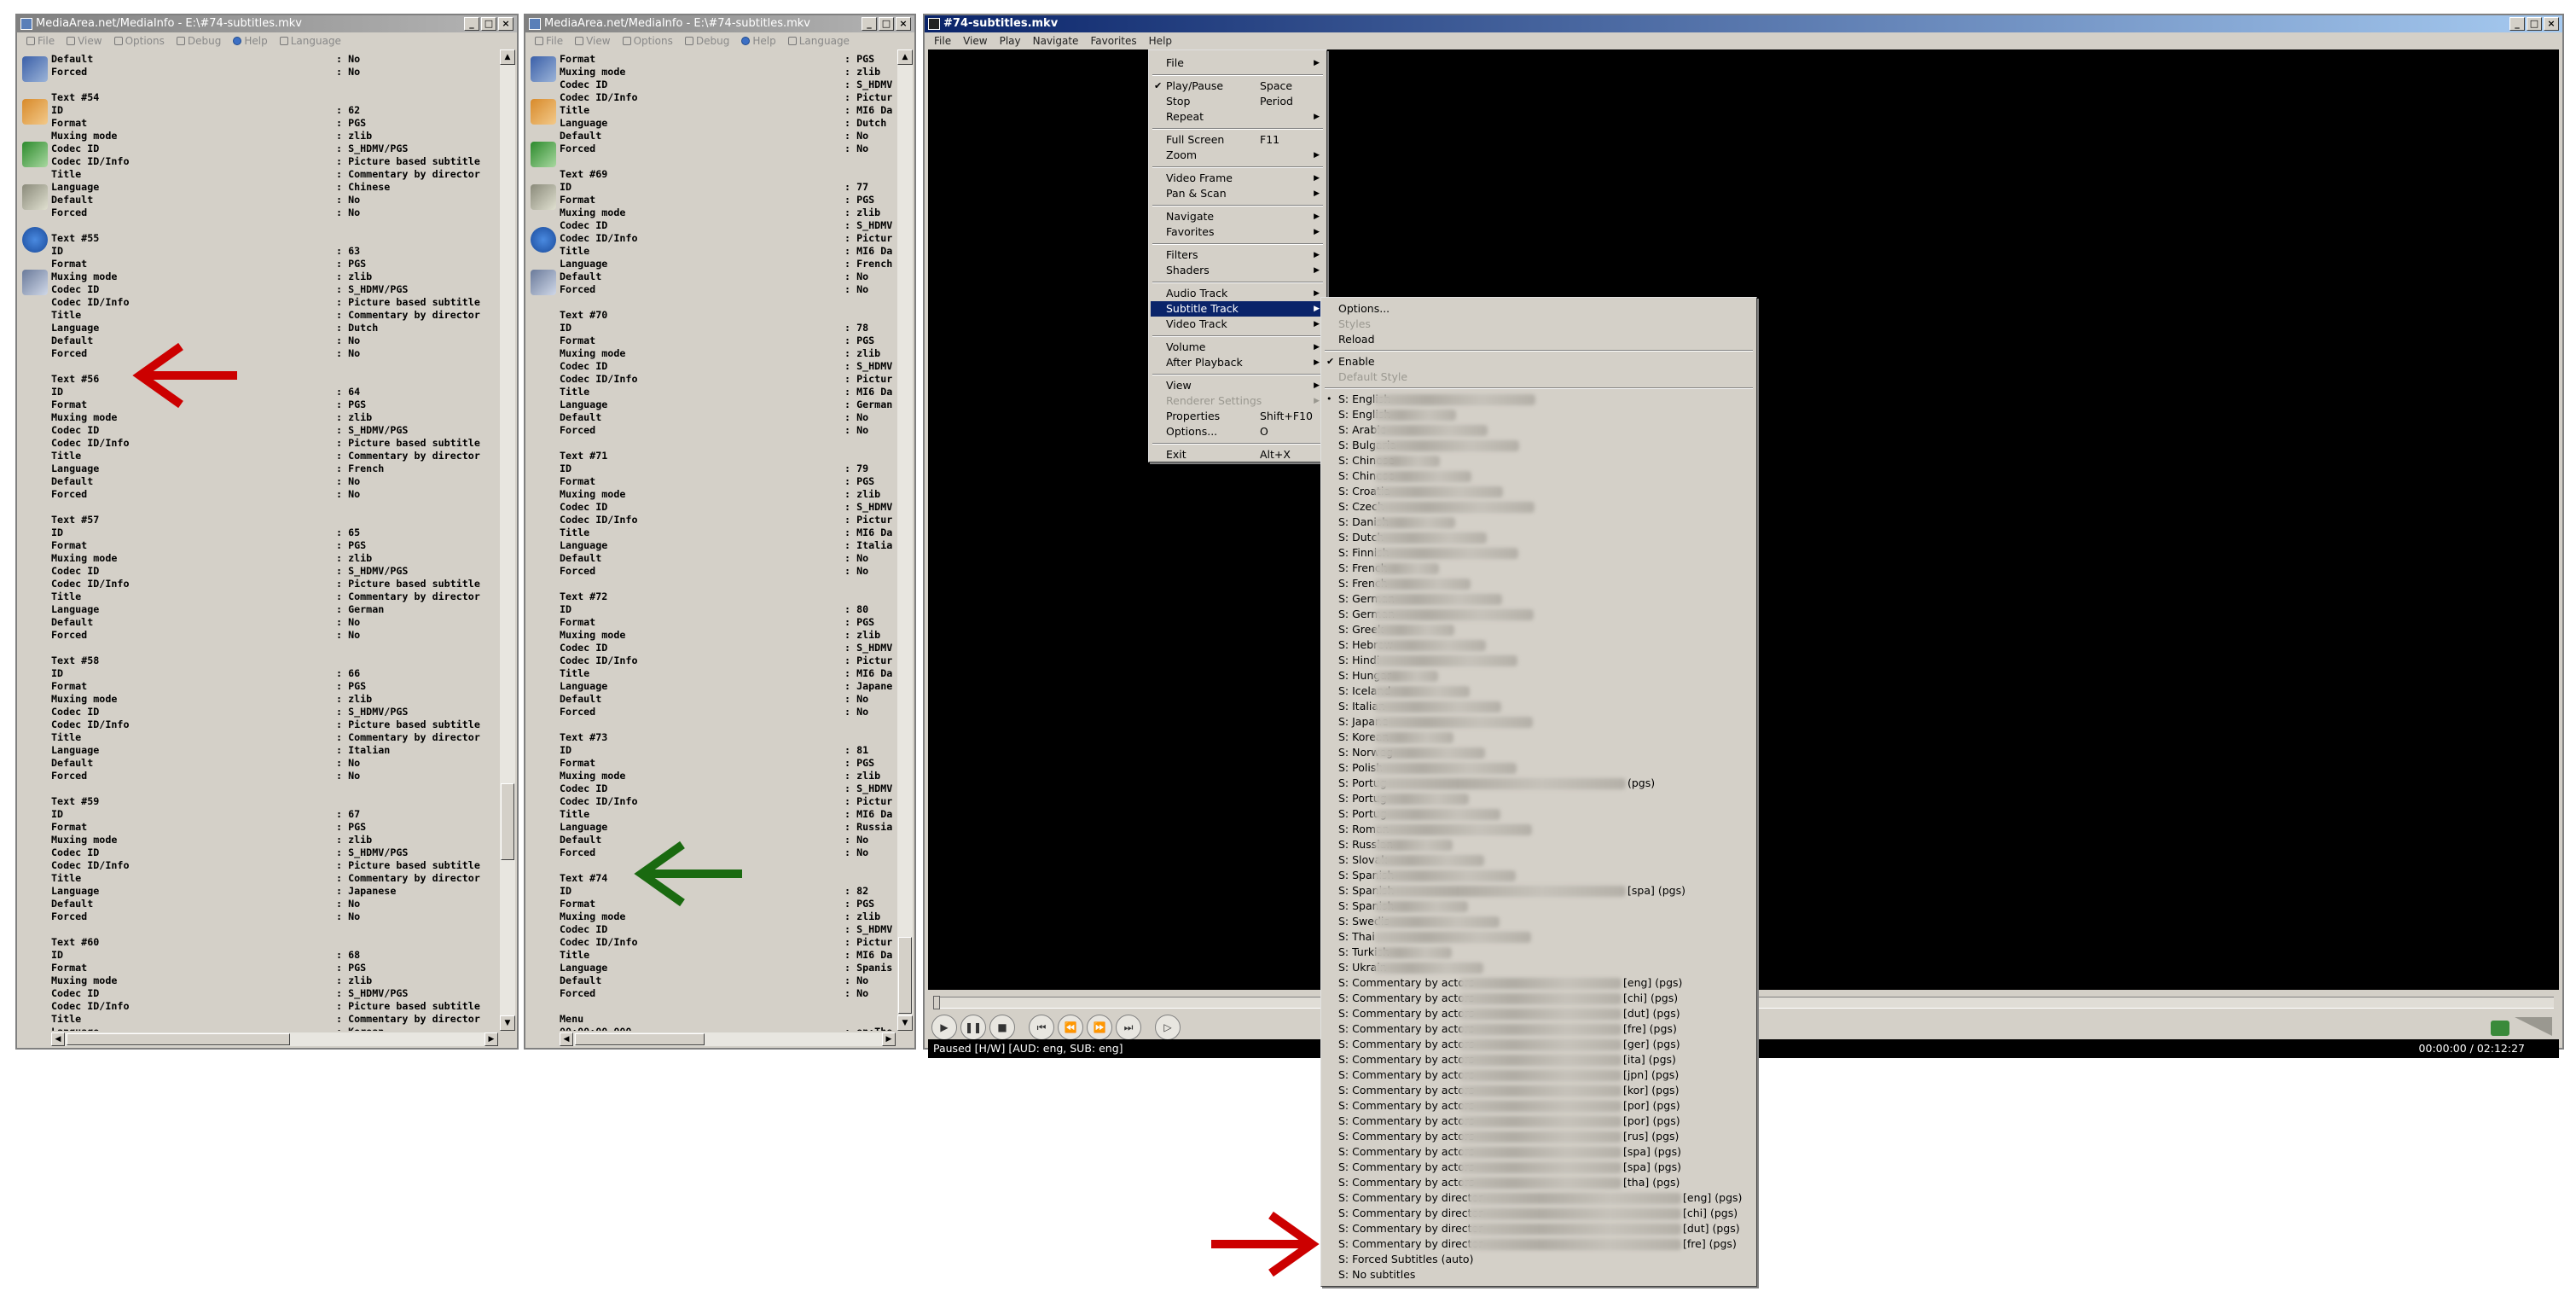  I want to click on menu-item: Options... O, so click(1238, 431).